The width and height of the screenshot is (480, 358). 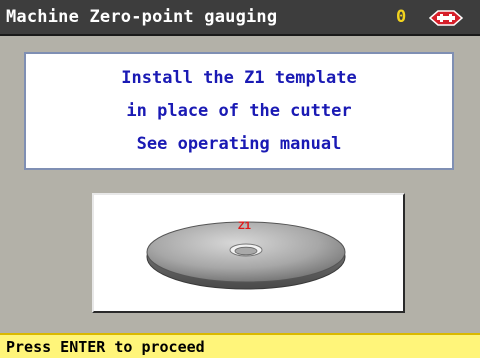 I want to click on instruction-line-3: See operating manual, so click(x=239, y=144).